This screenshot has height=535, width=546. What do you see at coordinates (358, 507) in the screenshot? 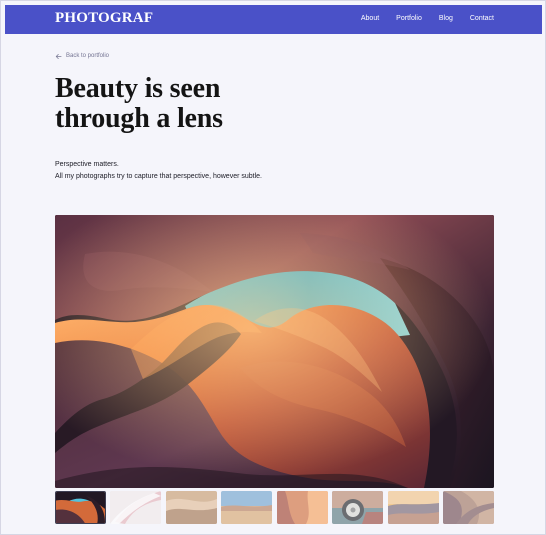
I see `thumbnail-vintage-car-wheel` at bounding box center [358, 507].